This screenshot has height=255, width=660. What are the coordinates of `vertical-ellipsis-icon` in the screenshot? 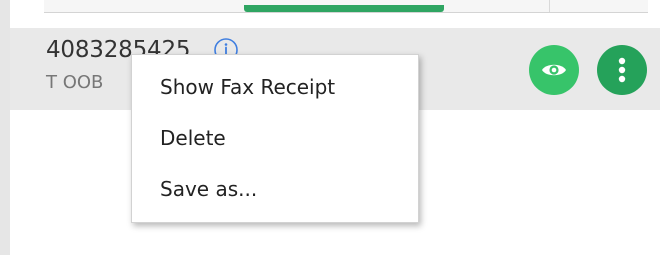 It's located at (622, 70).